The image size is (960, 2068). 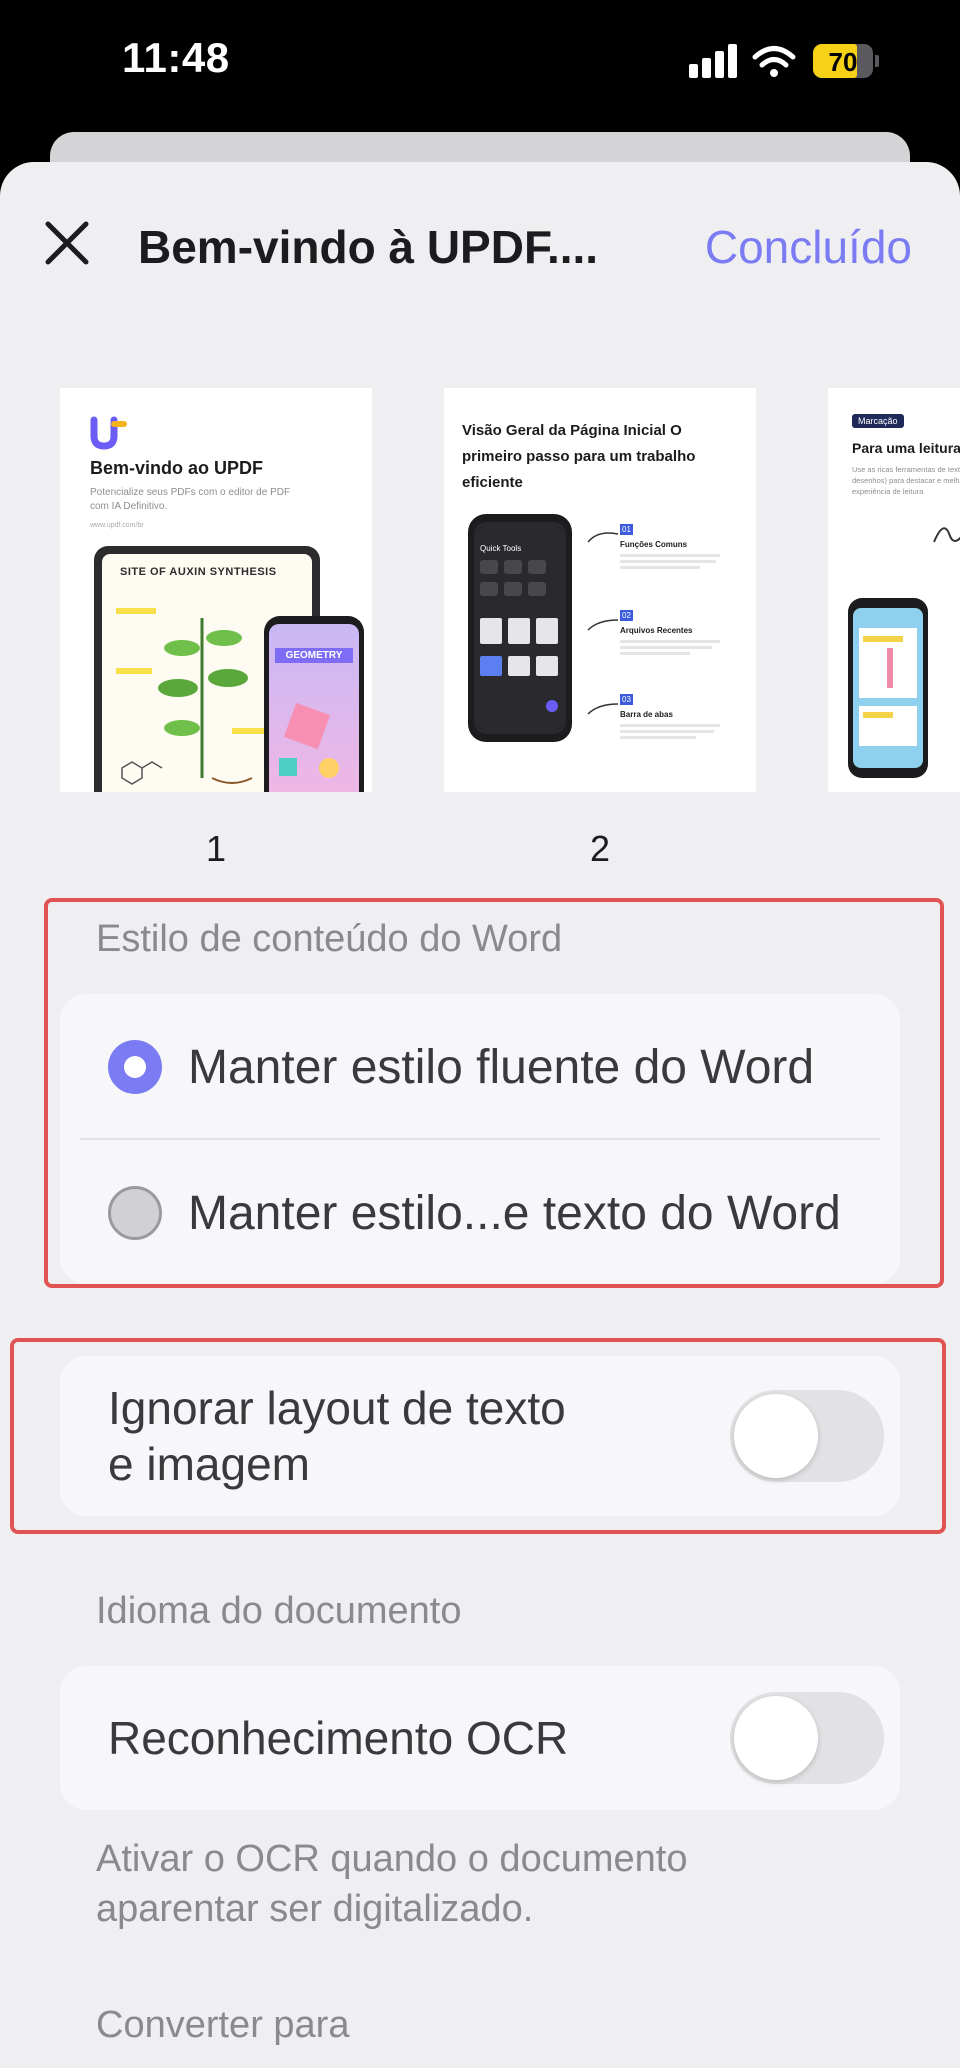 What do you see at coordinates (808, 247) in the screenshot?
I see `done-button: Concluído` at bounding box center [808, 247].